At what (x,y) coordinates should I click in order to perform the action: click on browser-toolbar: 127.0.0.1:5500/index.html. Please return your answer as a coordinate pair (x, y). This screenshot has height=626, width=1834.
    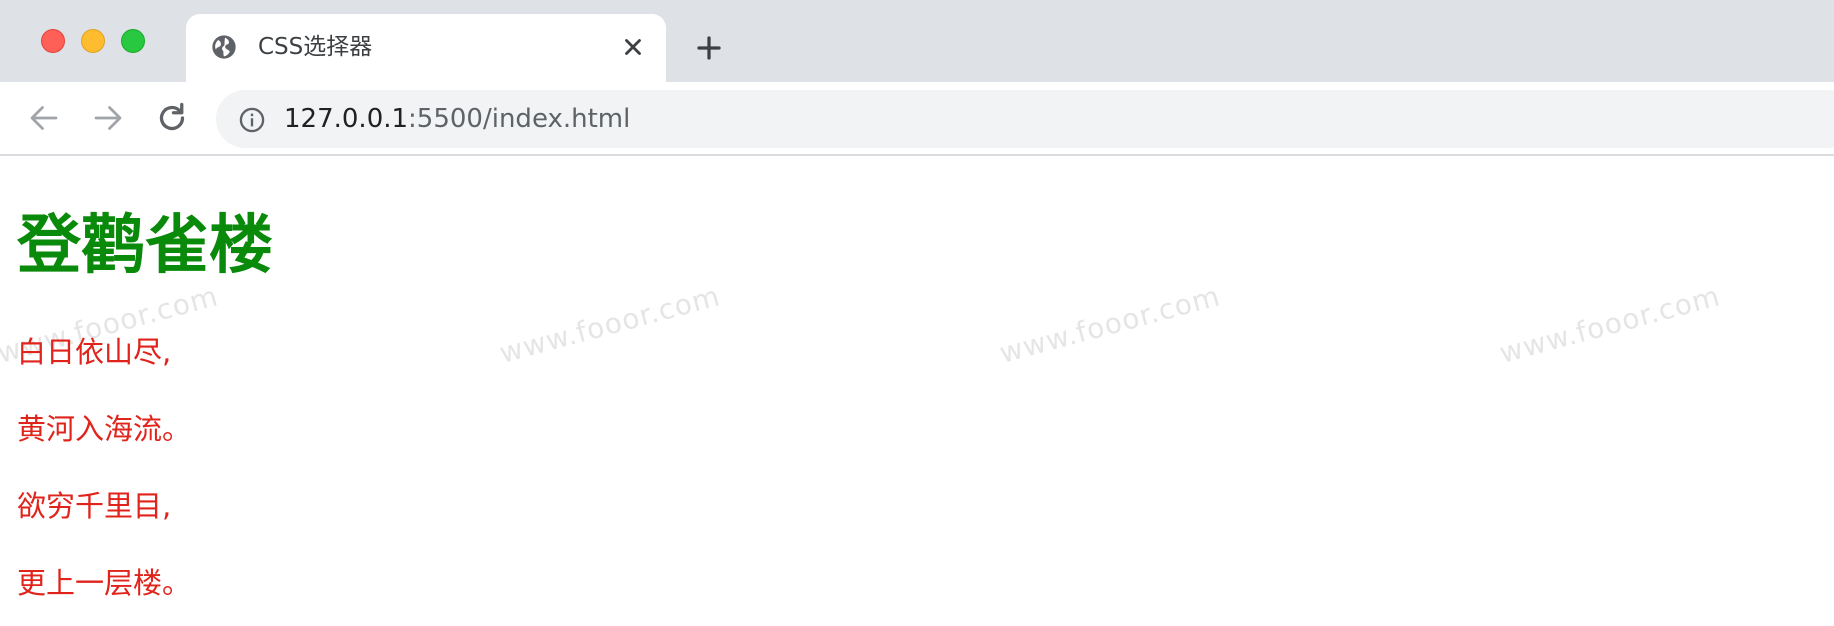
    Looking at the image, I should click on (917, 119).